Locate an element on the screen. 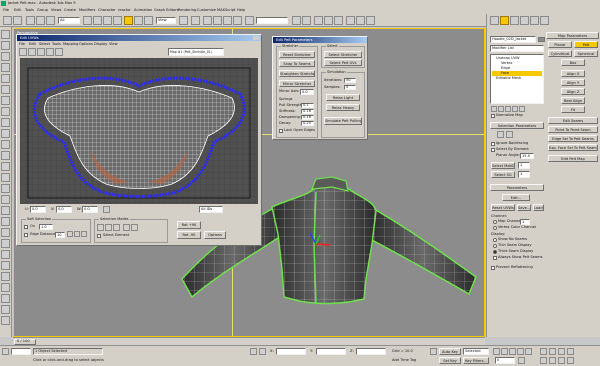  decay-field: 0.25 is located at coordinates (307, 123).